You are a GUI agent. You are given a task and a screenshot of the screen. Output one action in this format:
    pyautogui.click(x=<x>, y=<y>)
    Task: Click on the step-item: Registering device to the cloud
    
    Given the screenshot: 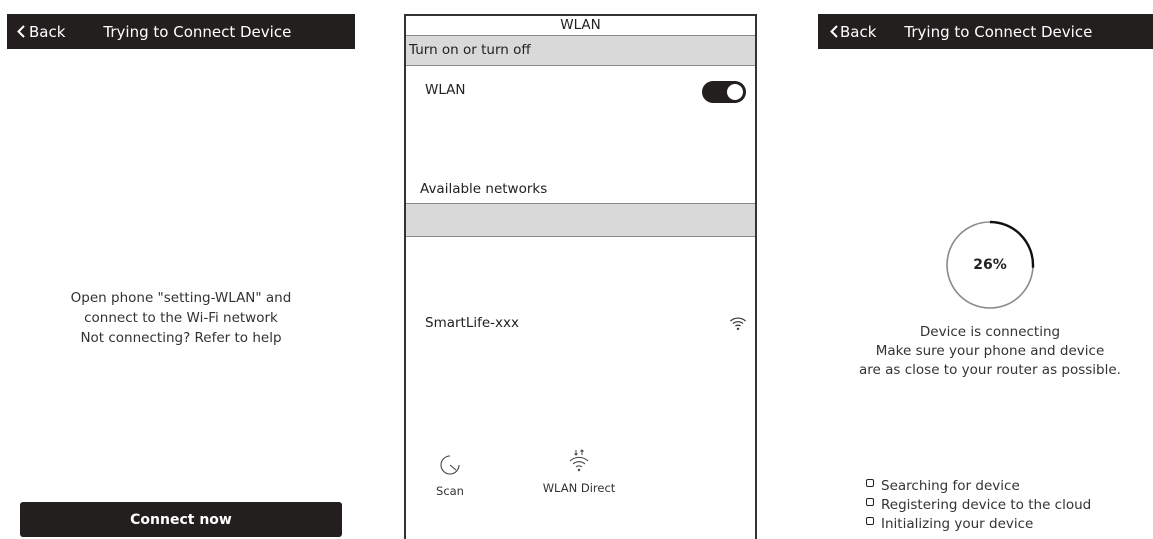 What is the action you would take?
    pyautogui.click(x=978, y=504)
    